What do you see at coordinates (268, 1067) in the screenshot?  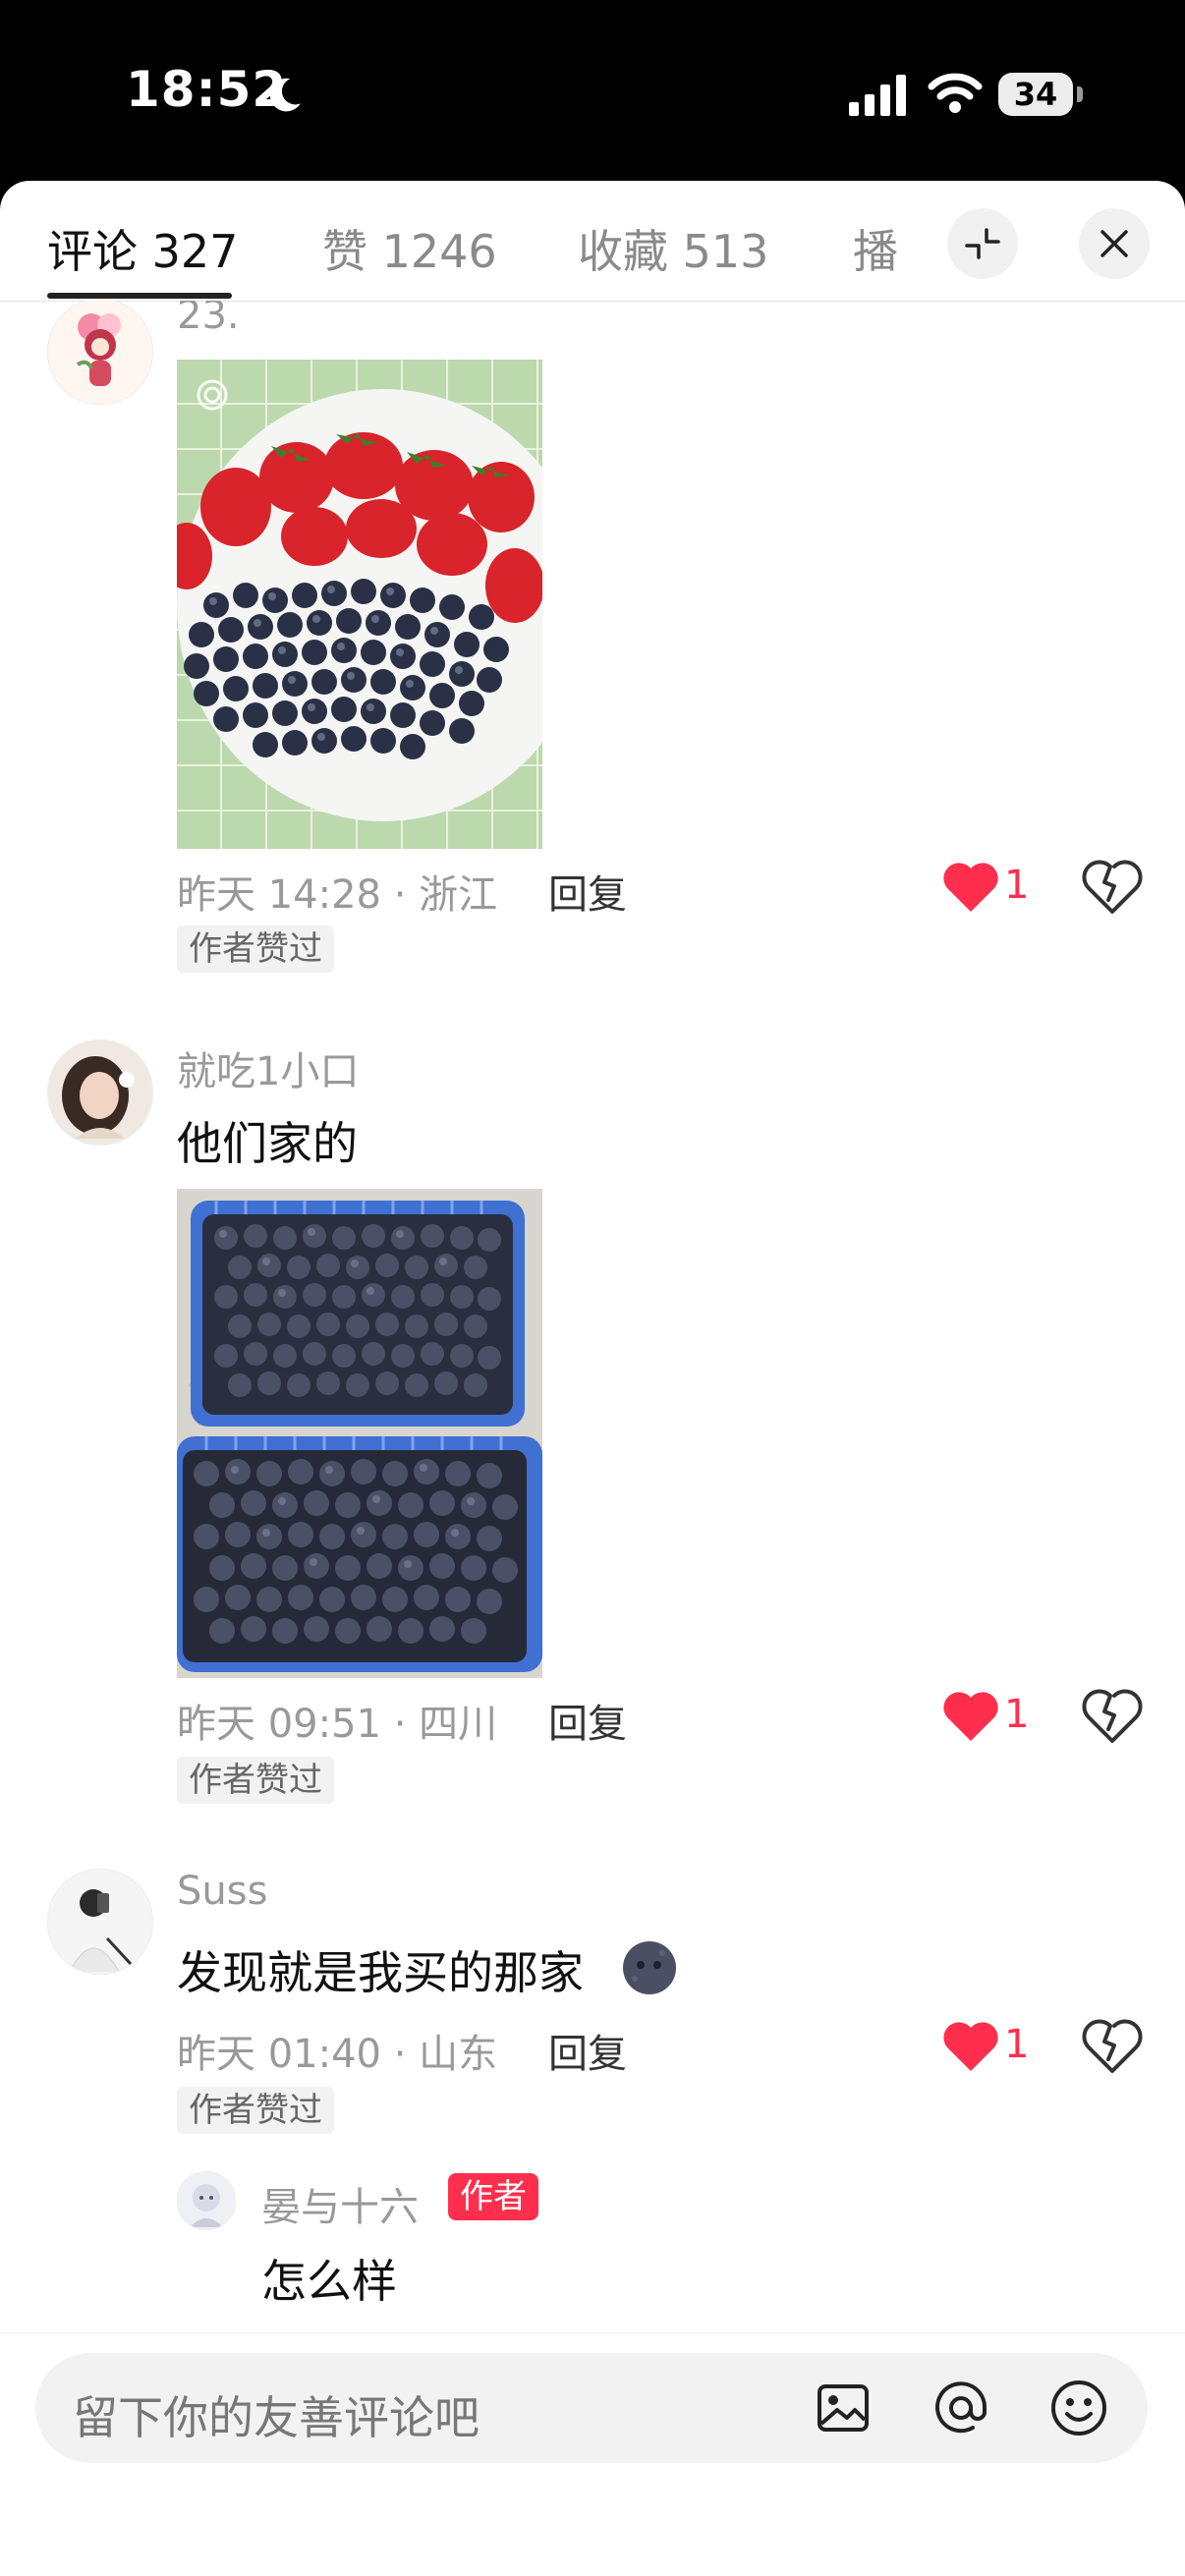 I see `comment-username: 就吃1小口` at bounding box center [268, 1067].